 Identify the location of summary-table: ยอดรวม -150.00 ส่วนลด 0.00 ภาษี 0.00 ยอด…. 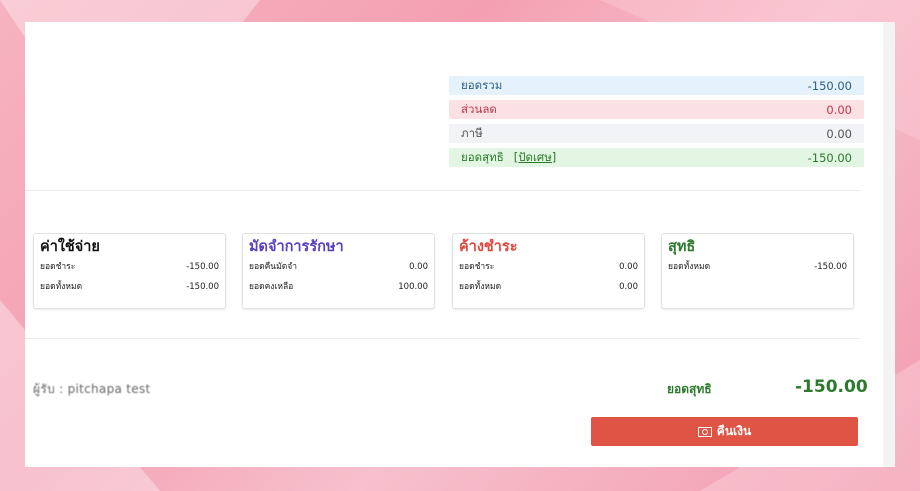
(656, 124).